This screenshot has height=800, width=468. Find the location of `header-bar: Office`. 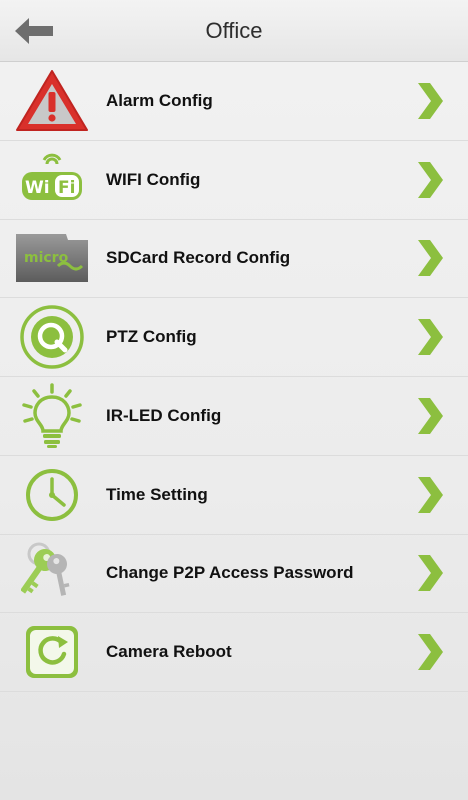

header-bar: Office is located at coordinates (234, 31).